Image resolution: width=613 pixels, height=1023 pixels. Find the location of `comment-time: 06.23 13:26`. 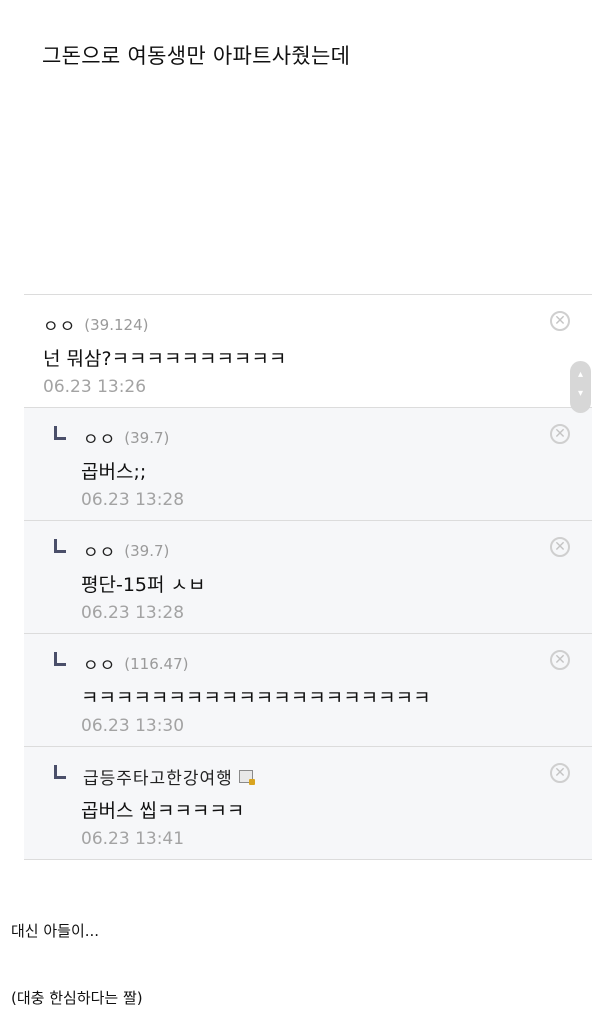

comment-time: 06.23 13:26 is located at coordinates (95, 387).